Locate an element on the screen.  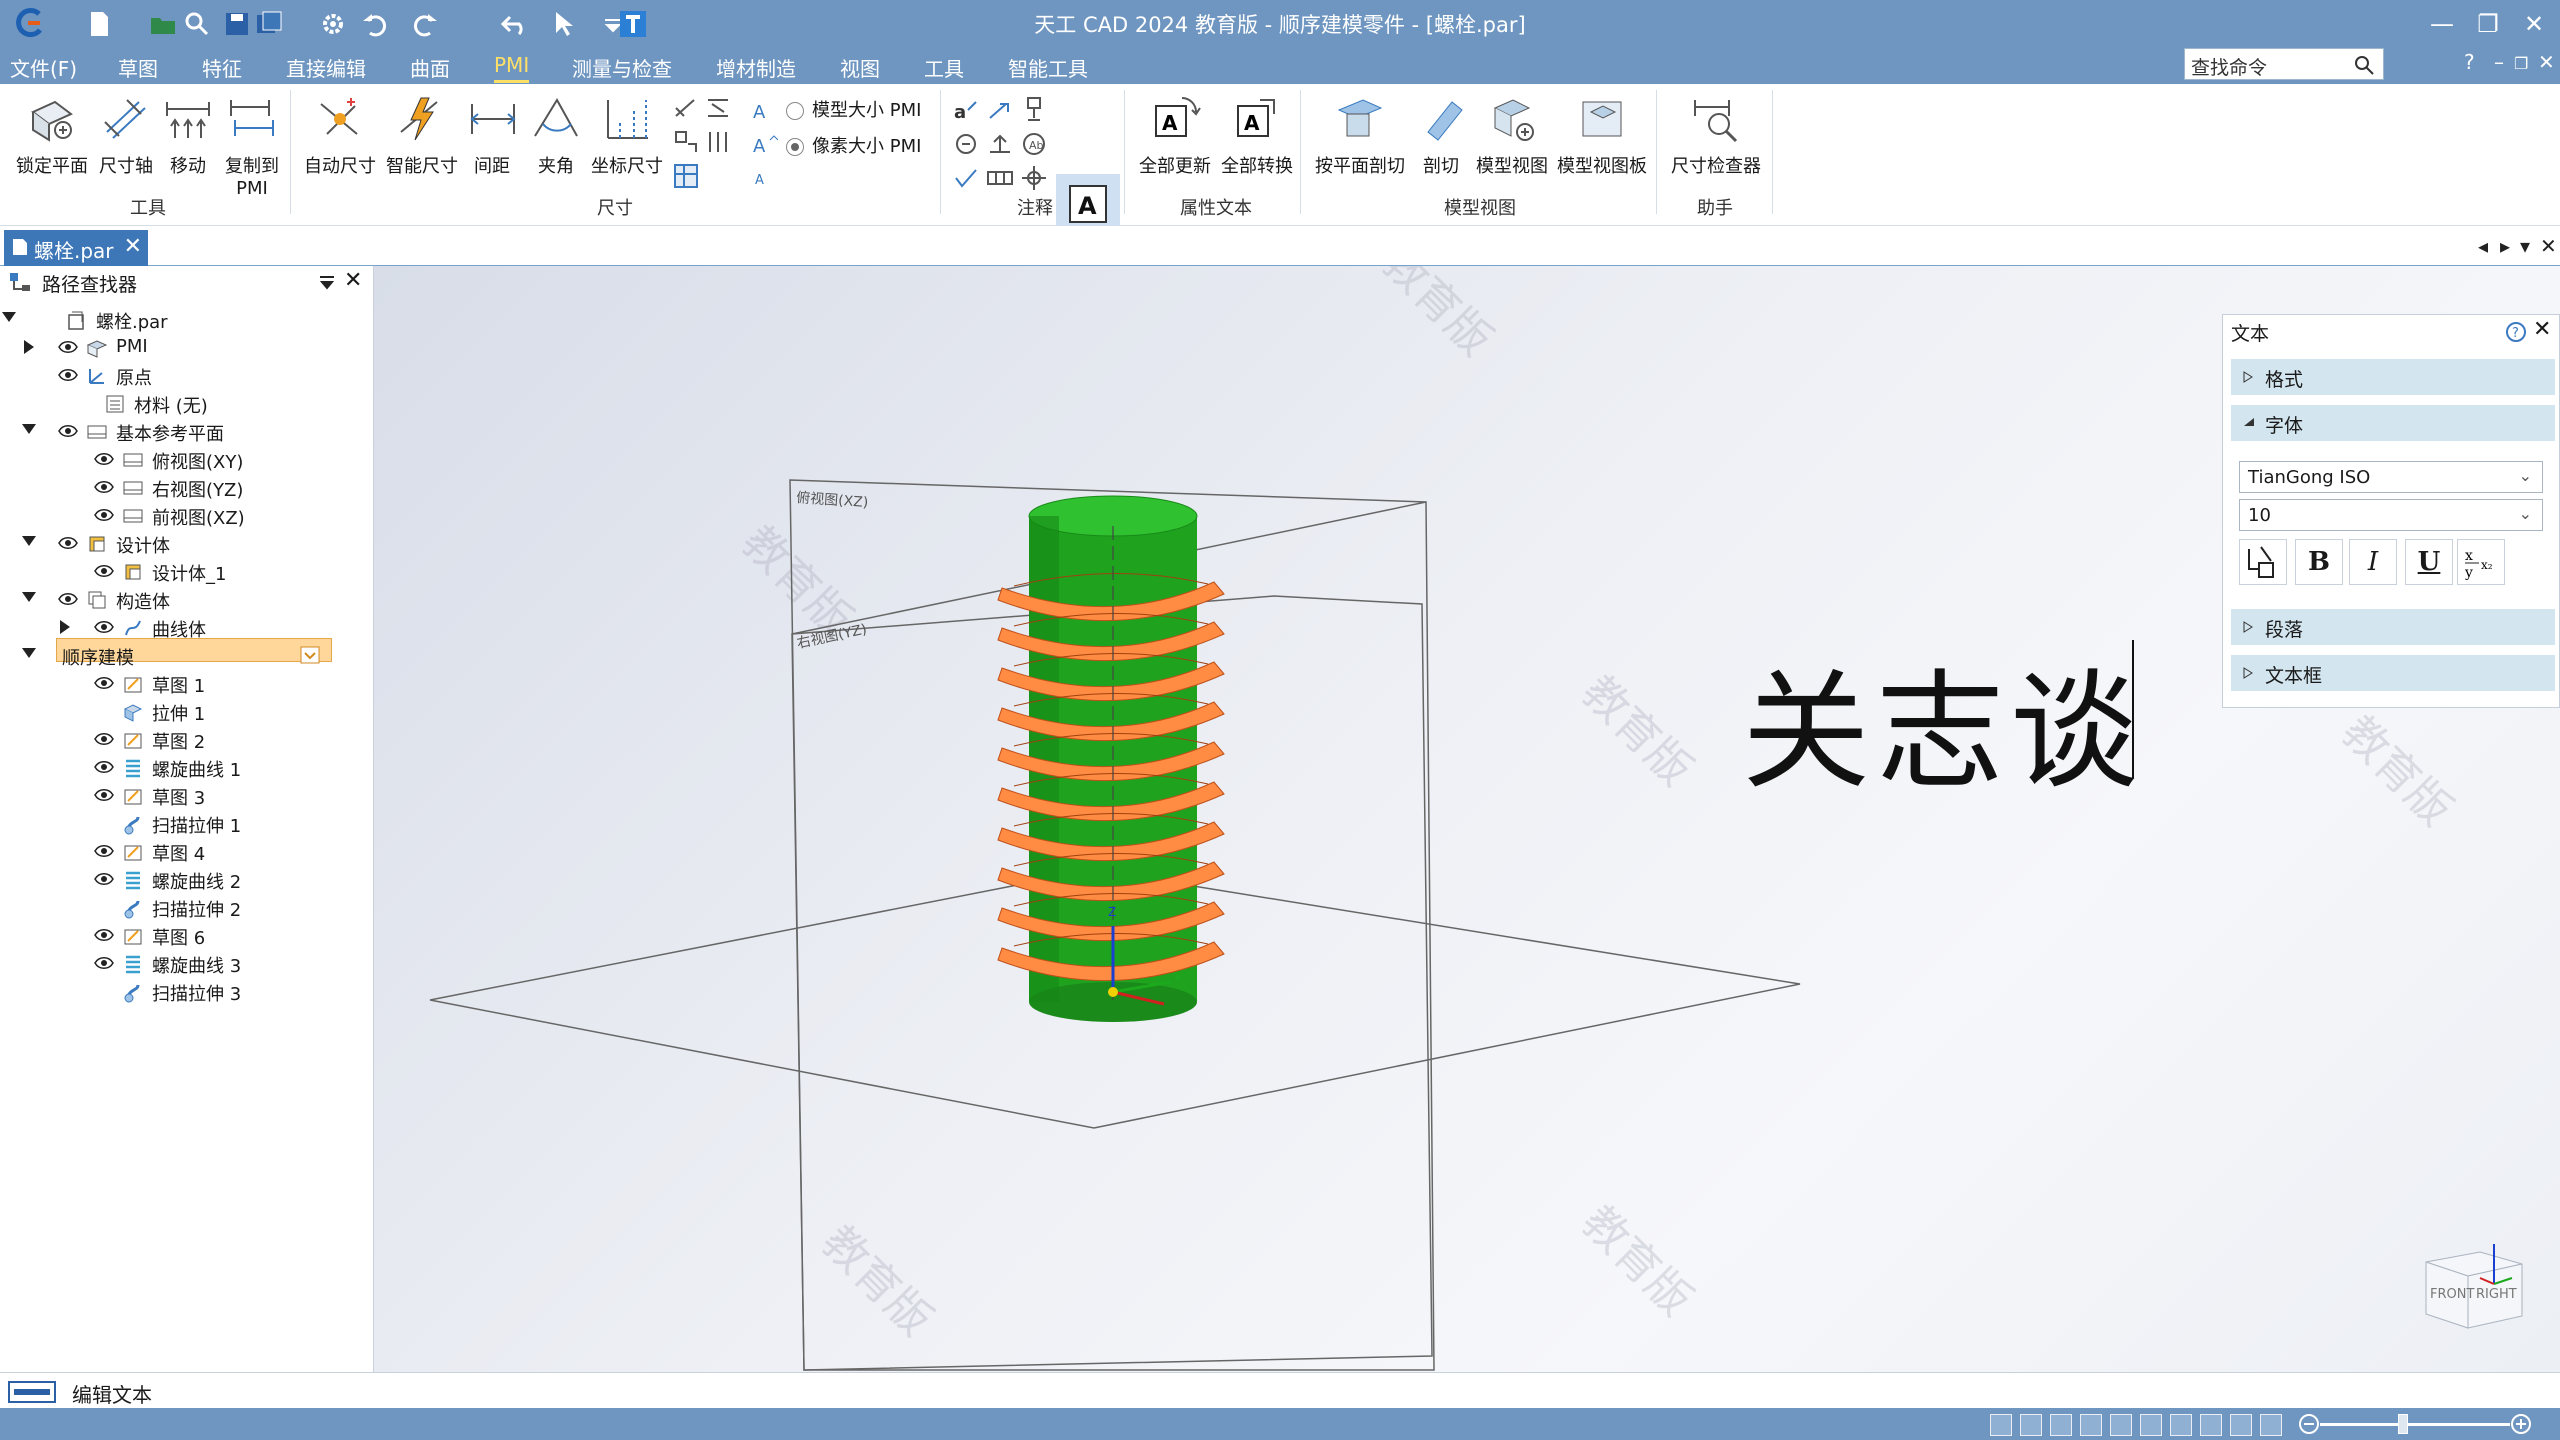
text-panel-close-button: ✕ is located at coordinates (2542, 329).